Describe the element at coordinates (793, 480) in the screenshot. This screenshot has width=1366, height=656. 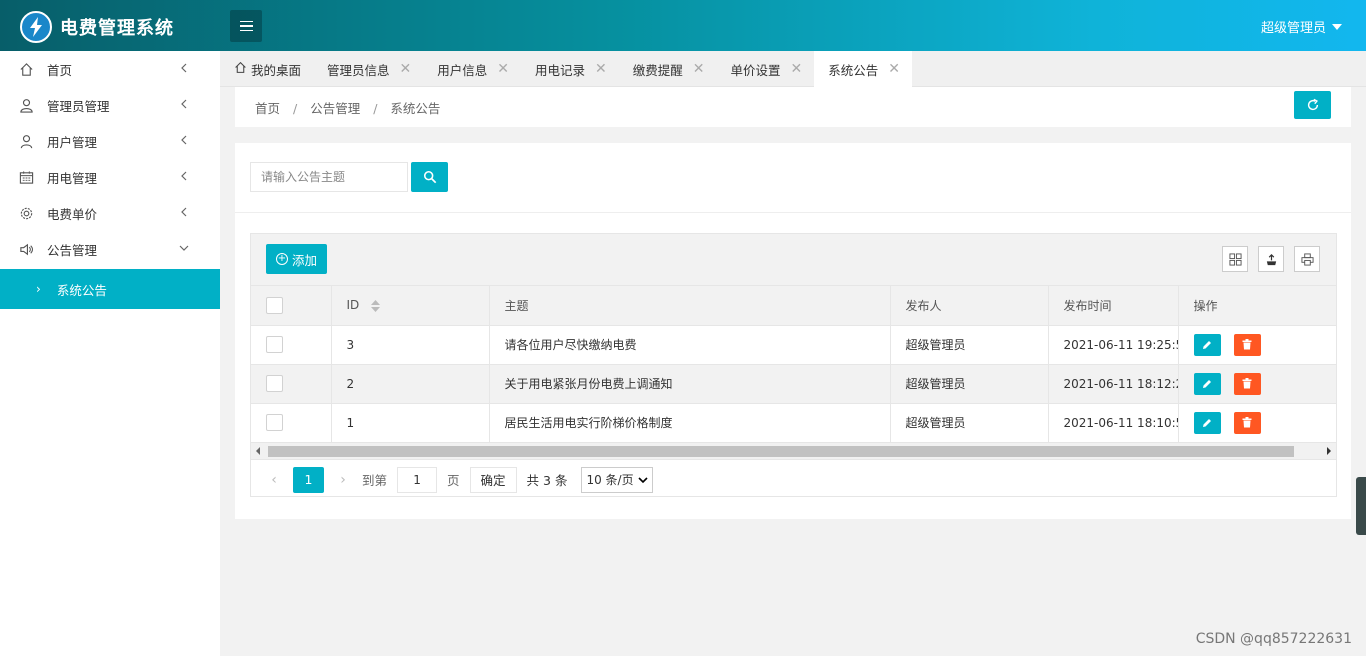
I see `pagination: ‹ 1 › 到第 页 确定 共 3 条 10 条/页` at that location.